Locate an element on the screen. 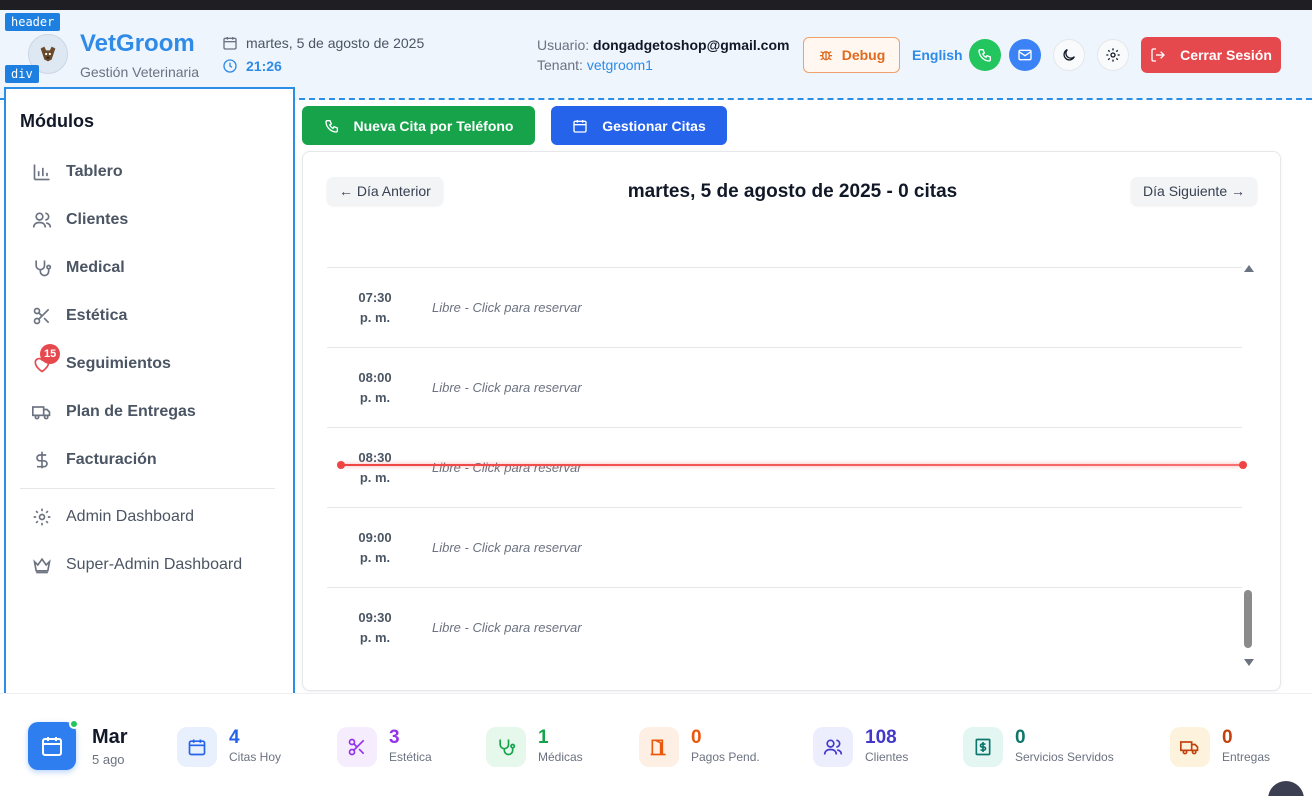 This screenshot has width=1312, height=796. manage-appointments-button: Gestionar Citas is located at coordinates (639, 125).